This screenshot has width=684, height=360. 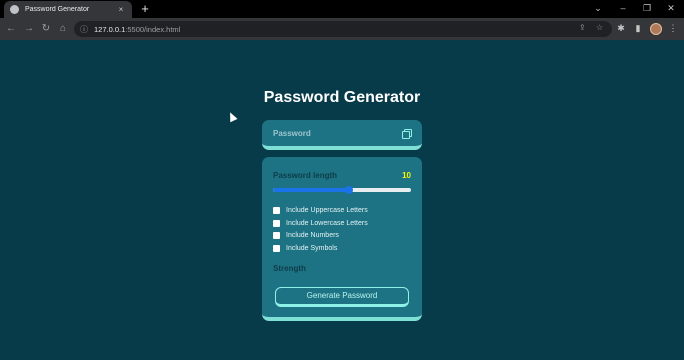 What do you see at coordinates (84, 29) in the screenshot?
I see `info-icon: ⓘ` at bounding box center [84, 29].